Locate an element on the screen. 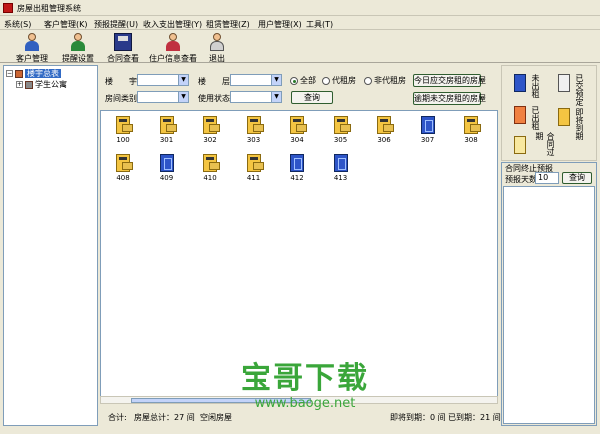 Image resolution: width=600 pixels, height=434 pixels. exit-person-icon is located at coordinates (217, 42).